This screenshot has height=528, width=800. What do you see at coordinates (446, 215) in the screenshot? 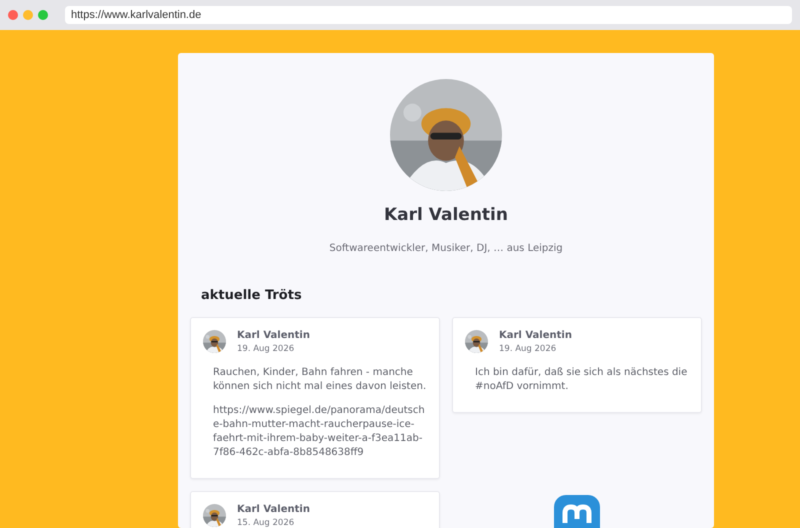
I see `profile-name: Karl Valentin` at bounding box center [446, 215].